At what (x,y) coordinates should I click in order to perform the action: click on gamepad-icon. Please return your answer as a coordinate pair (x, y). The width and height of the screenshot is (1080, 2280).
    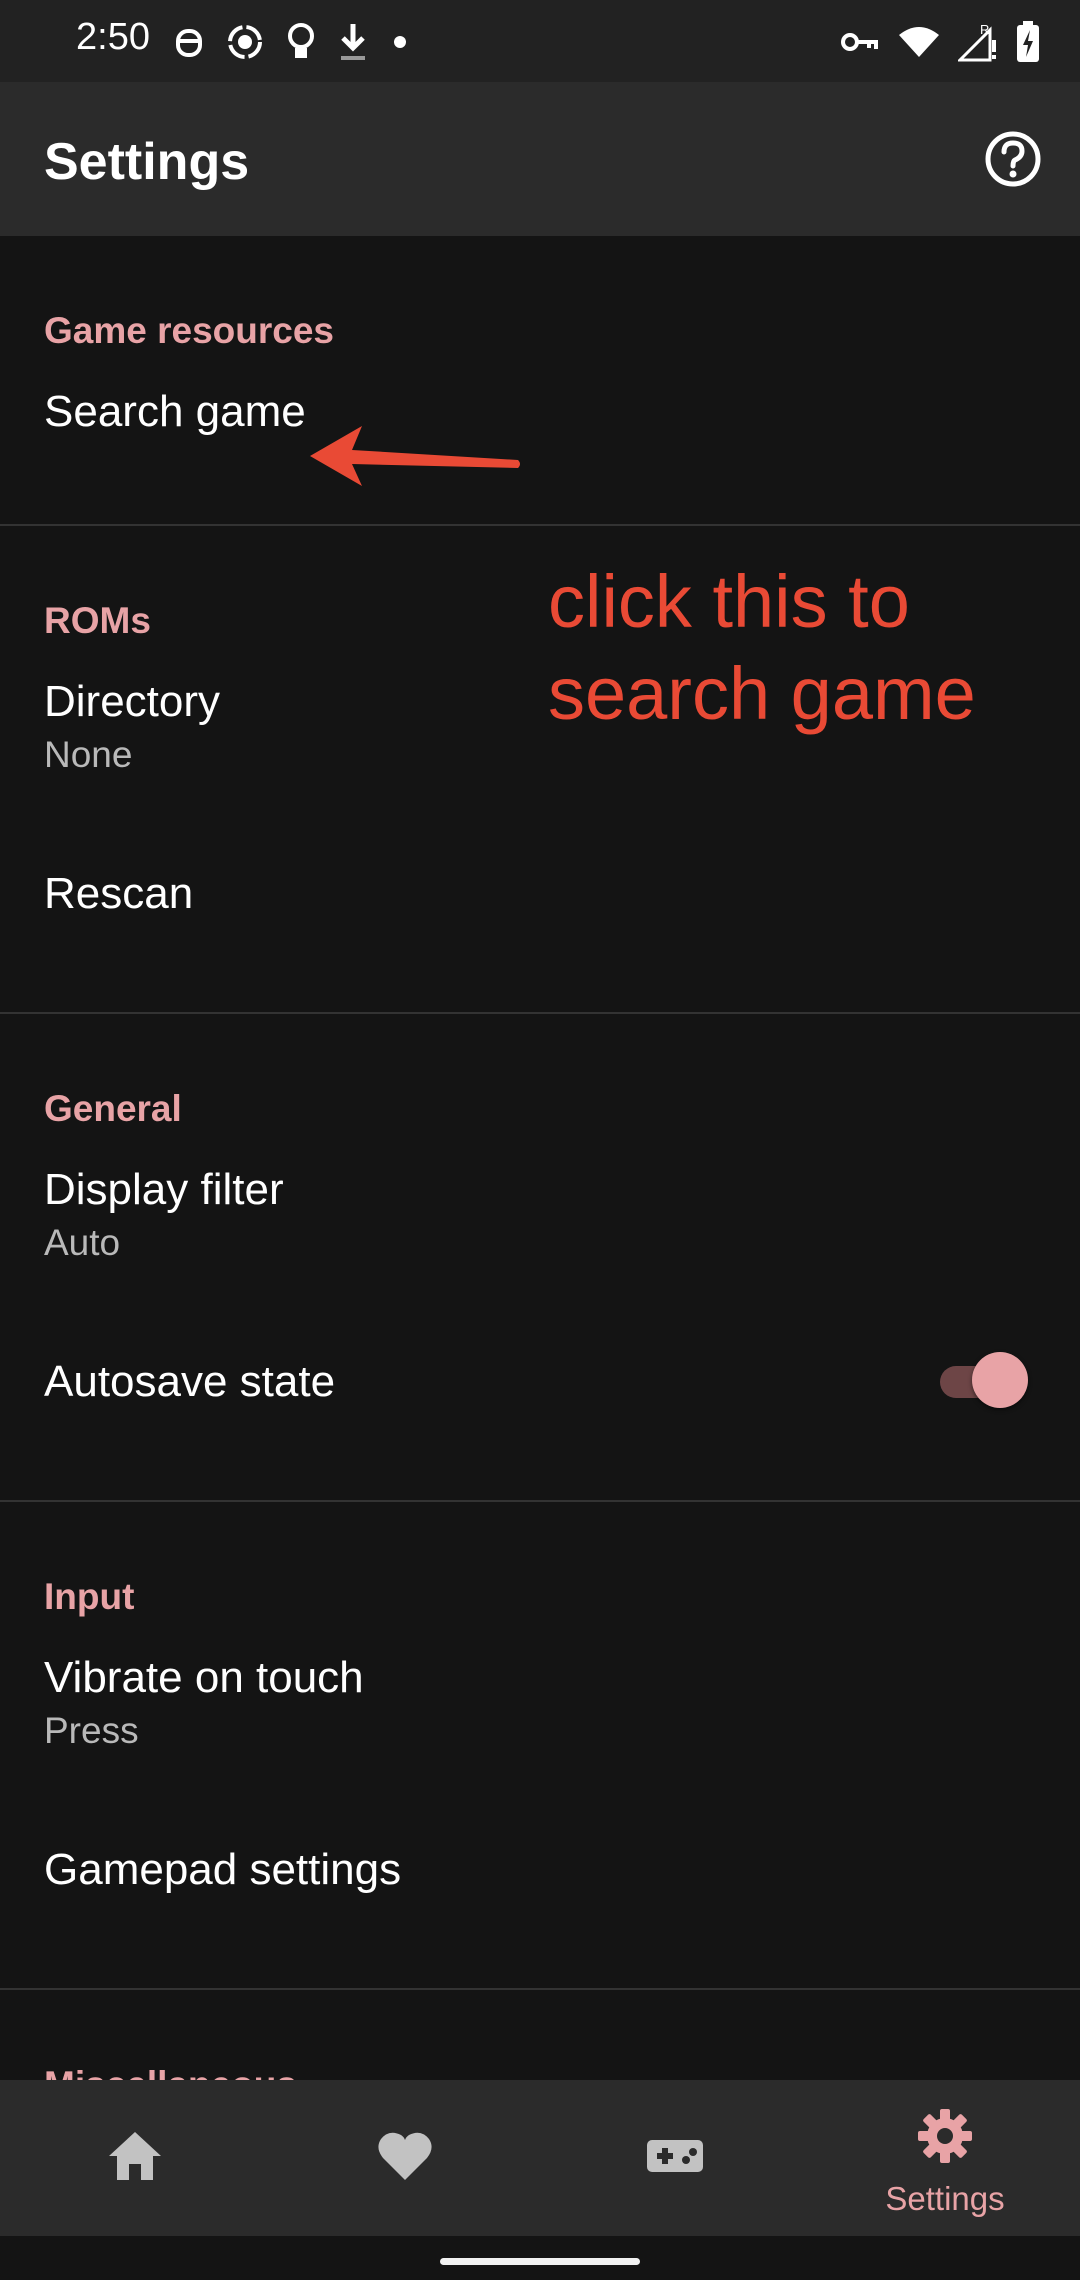
    Looking at the image, I should click on (675, 2156).